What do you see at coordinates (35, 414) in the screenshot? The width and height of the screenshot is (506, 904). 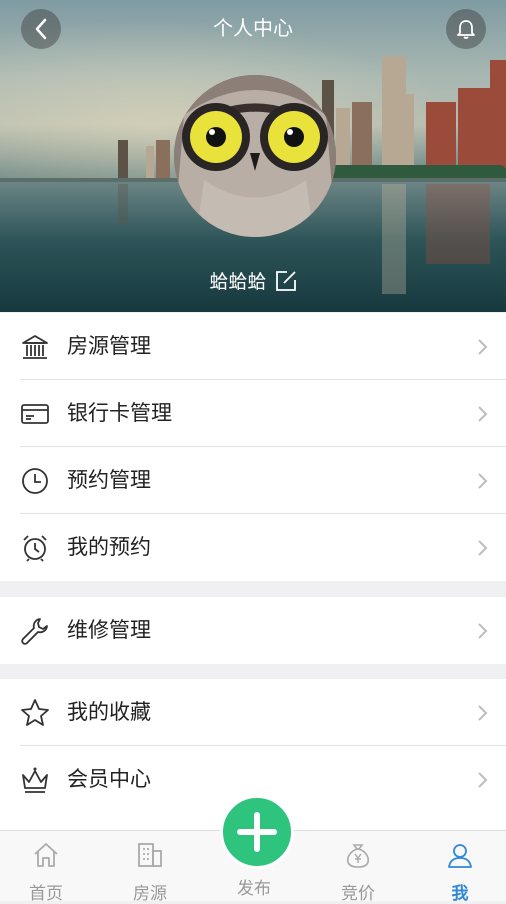 I see `bank-card-icon` at bounding box center [35, 414].